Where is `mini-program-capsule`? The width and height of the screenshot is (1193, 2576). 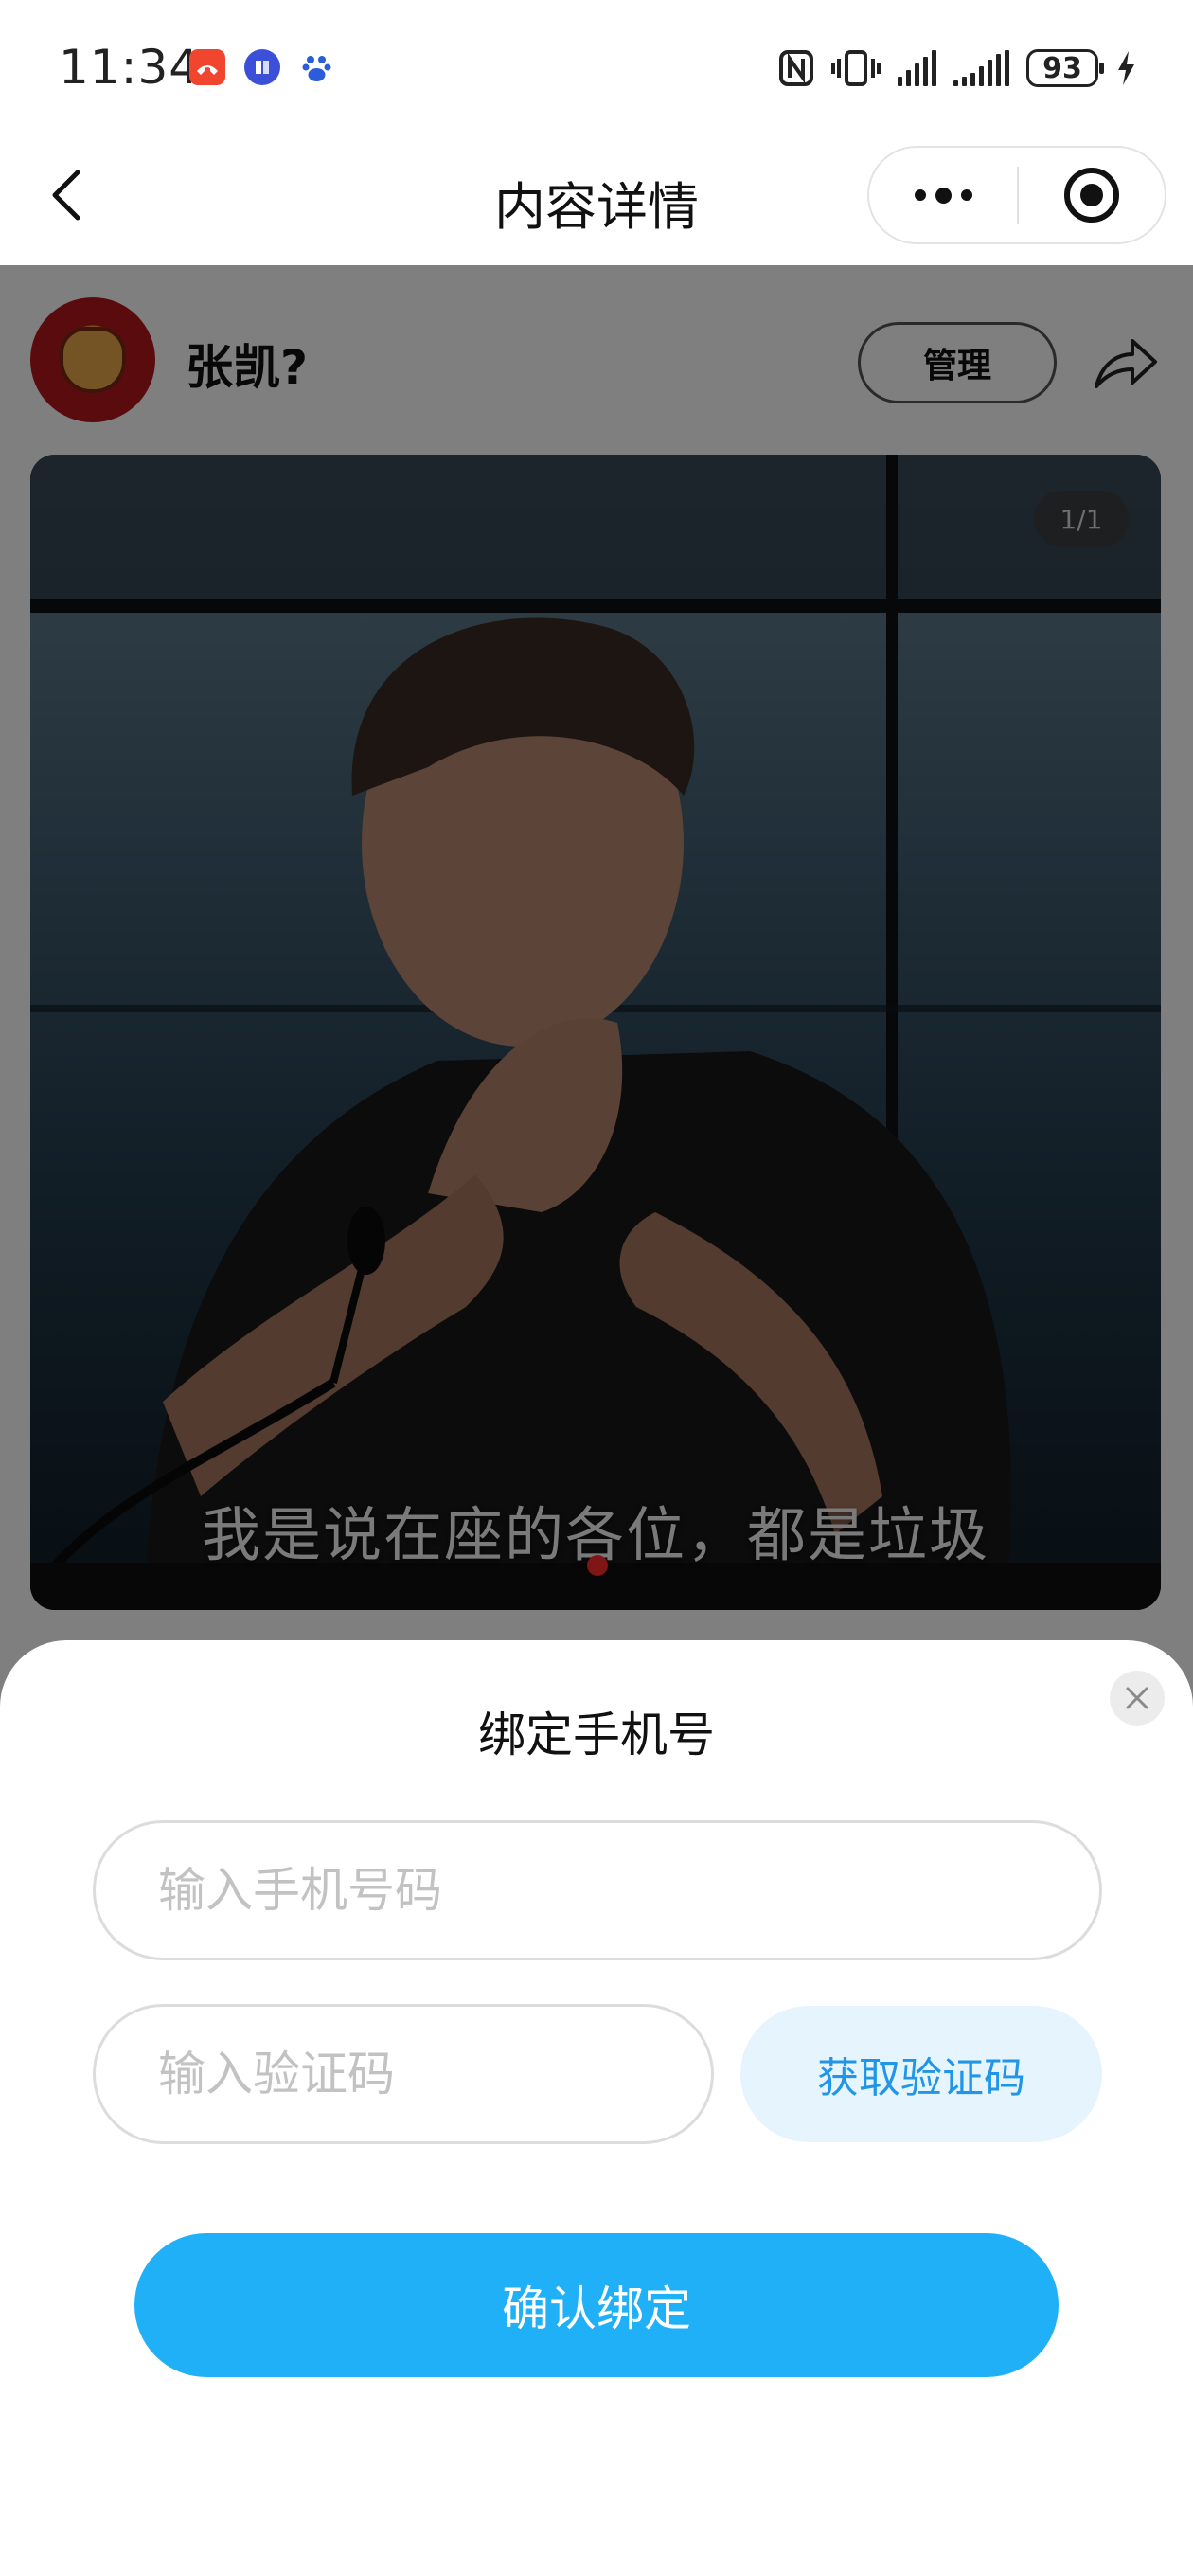
mini-program-capsule is located at coordinates (1016, 195).